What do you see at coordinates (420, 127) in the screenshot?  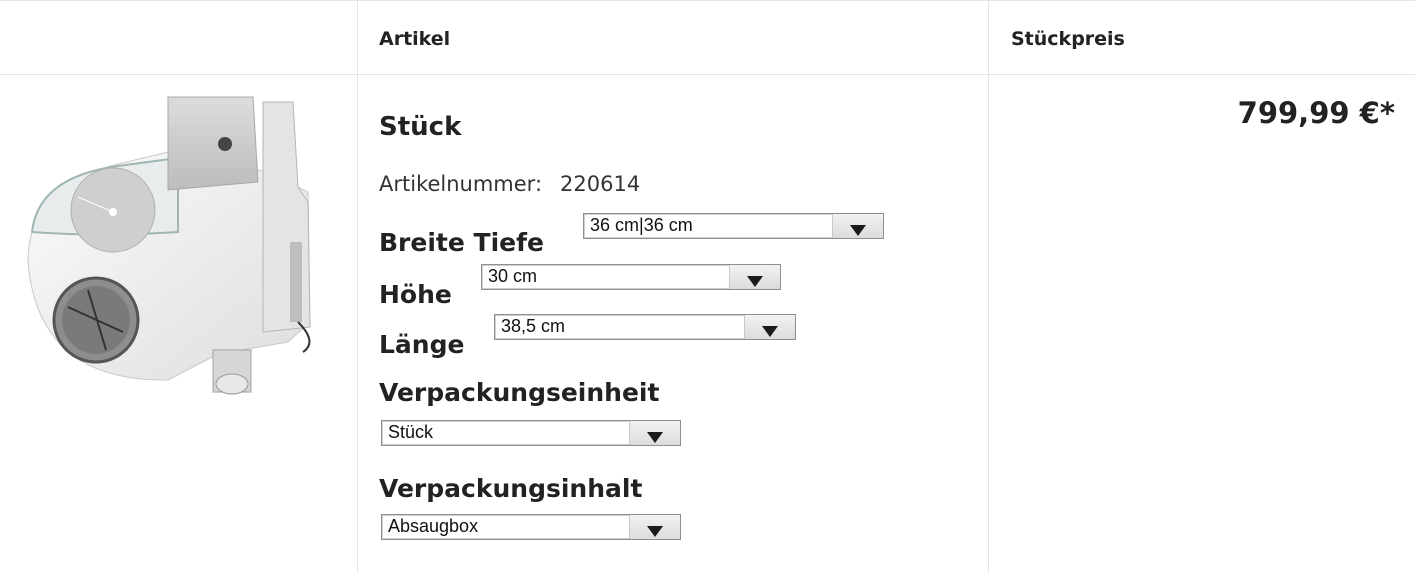 I see `product-title: Stück` at bounding box center [420, 127].